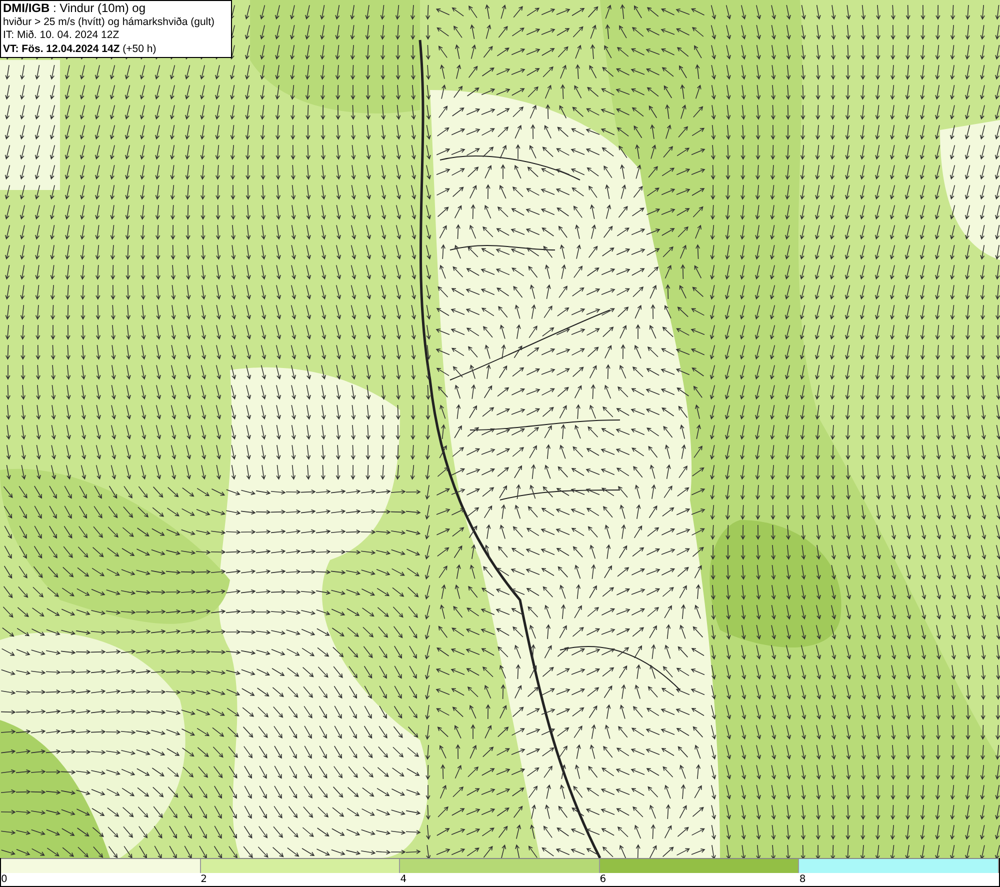  What do you see at coordinates (4, 879) in the screenshot?
I see `scale-tick-label: 0` at bounding box center [4, 879].